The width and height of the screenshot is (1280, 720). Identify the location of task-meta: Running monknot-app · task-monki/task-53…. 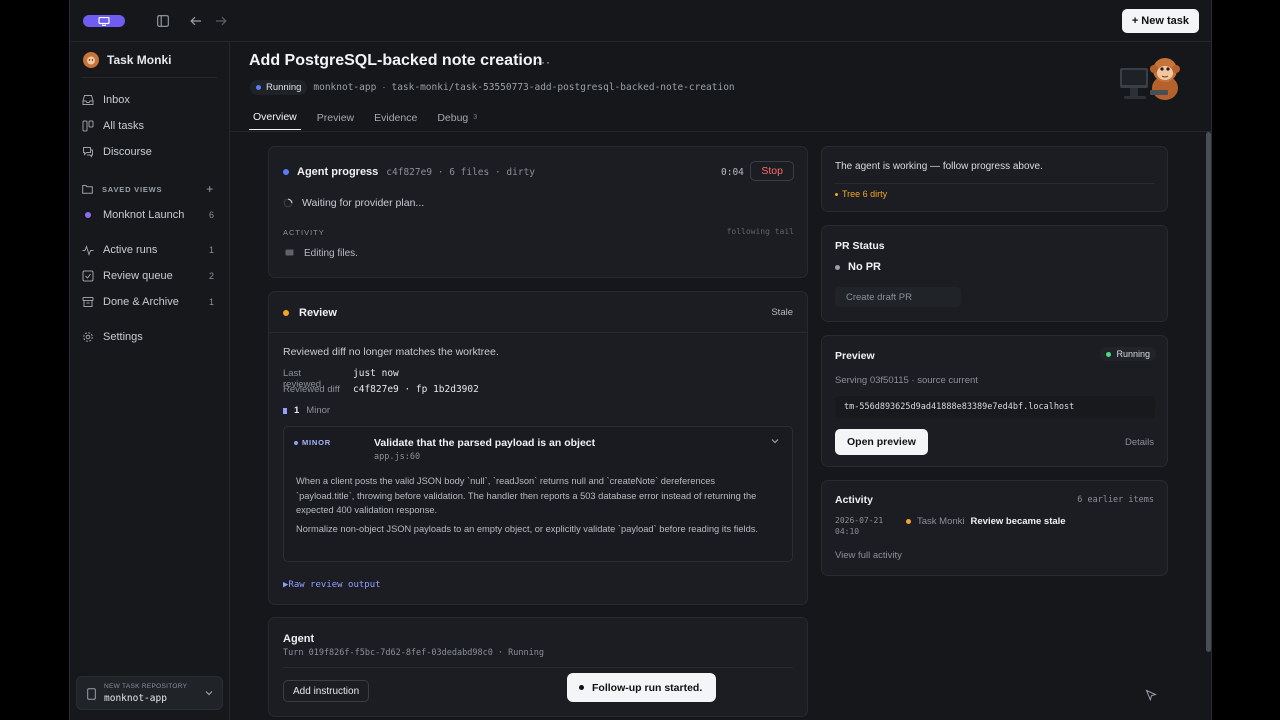
(492, 87).